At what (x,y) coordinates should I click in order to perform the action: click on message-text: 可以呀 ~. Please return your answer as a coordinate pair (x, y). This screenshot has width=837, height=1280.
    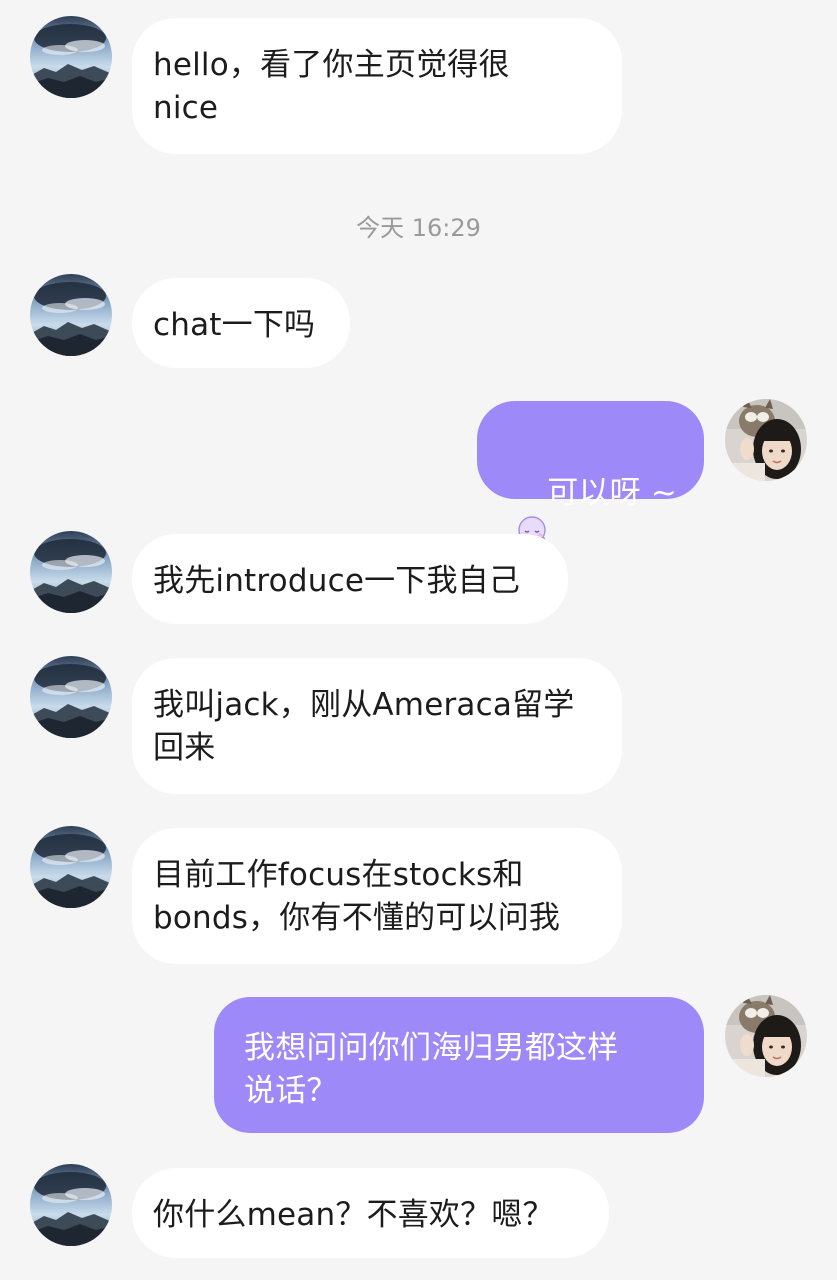
    Looking at the image, I should click on (612, 493).